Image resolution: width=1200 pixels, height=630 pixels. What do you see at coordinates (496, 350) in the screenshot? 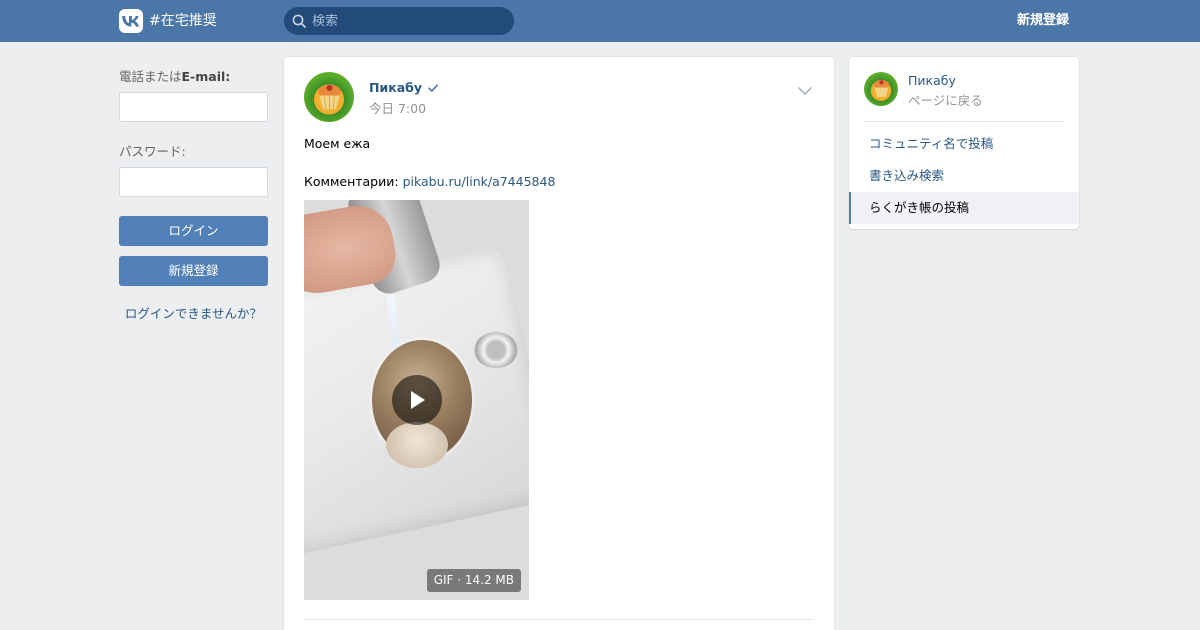
I see `drain-image-part` at bounding box center [496, 350].